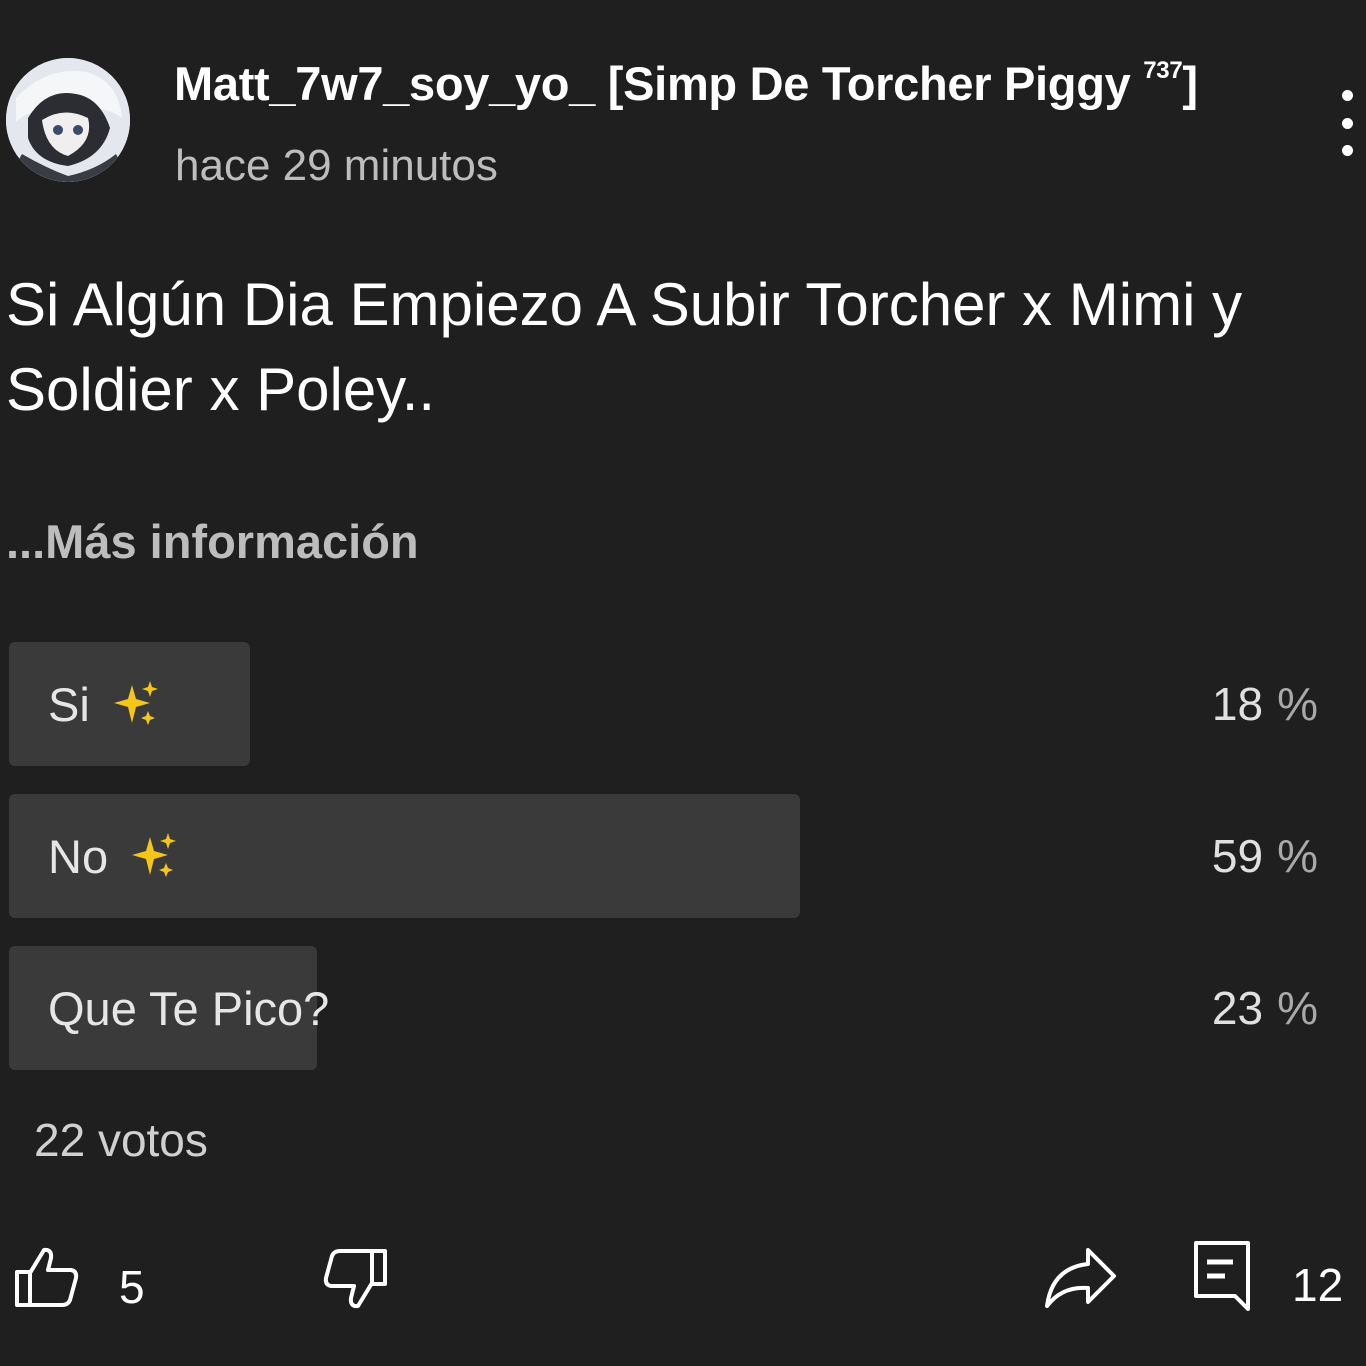 This screenshot has height=1366, width=1366. I want to click on poll-option-label: Que Te Pico?, so click(189, 1008).